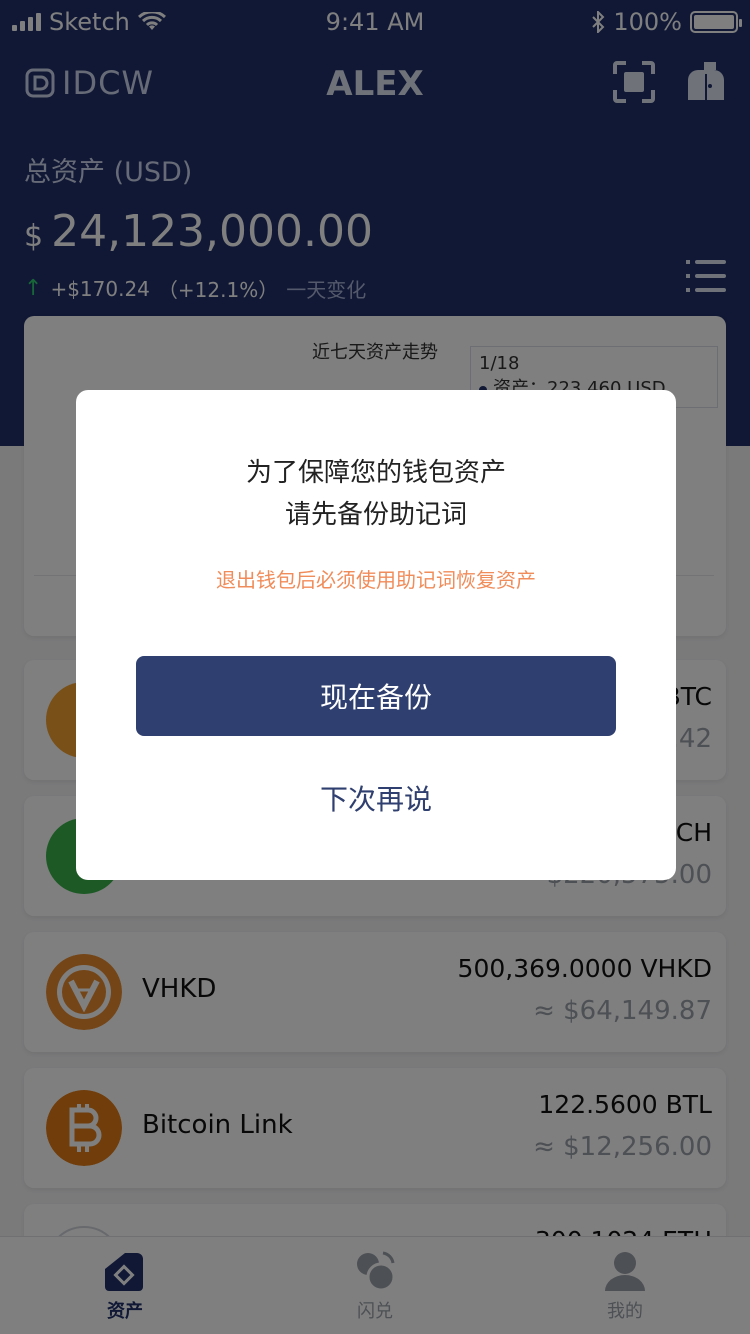 This screenshot has width=750, height=1334. I want to click on backup-now-button: 现在备份, so click(376, 696).